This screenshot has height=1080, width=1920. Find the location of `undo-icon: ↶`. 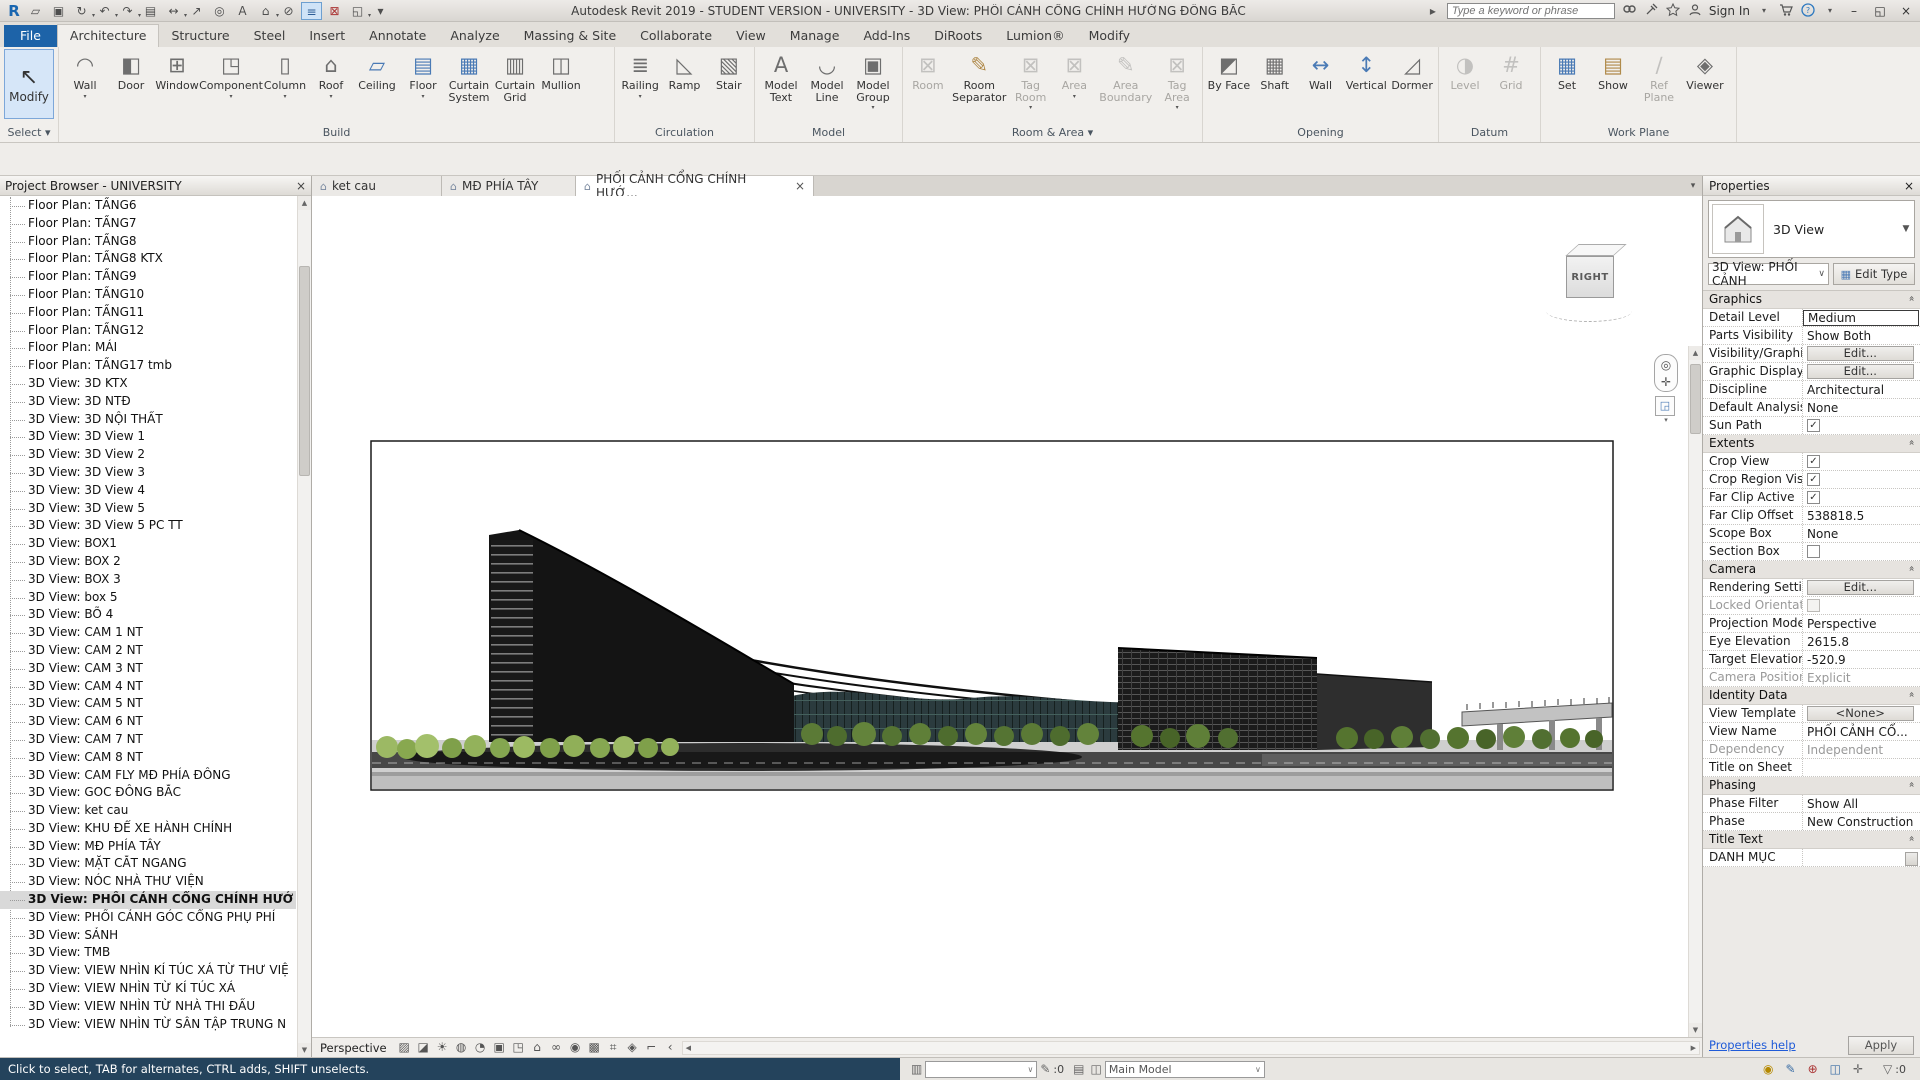

undo-icon: ↶ is located at coordinates (106, 13).